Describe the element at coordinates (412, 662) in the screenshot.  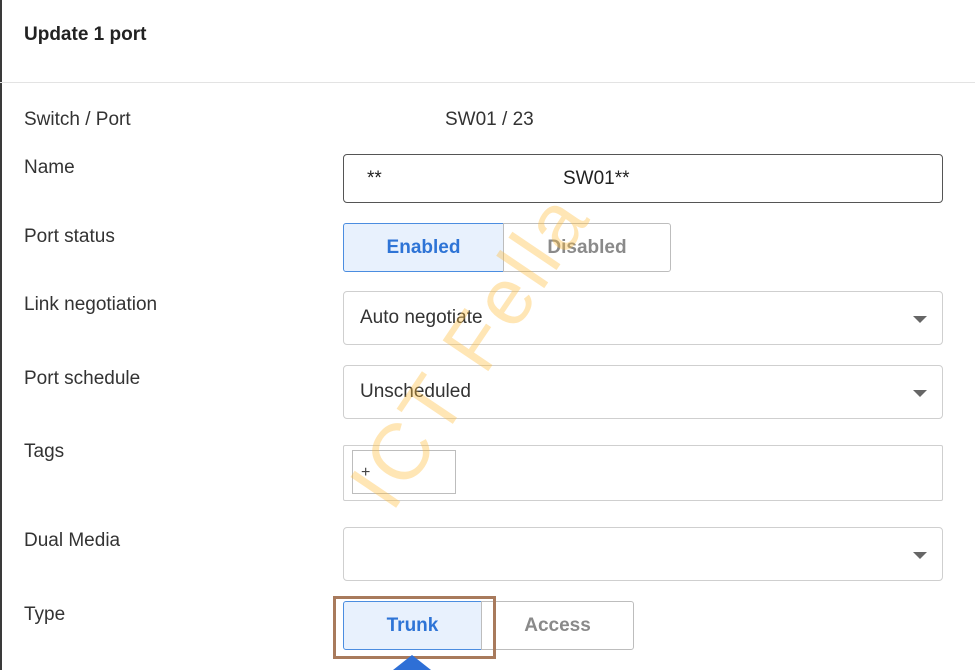
I see `tooltip-arrow-icon` at that location.